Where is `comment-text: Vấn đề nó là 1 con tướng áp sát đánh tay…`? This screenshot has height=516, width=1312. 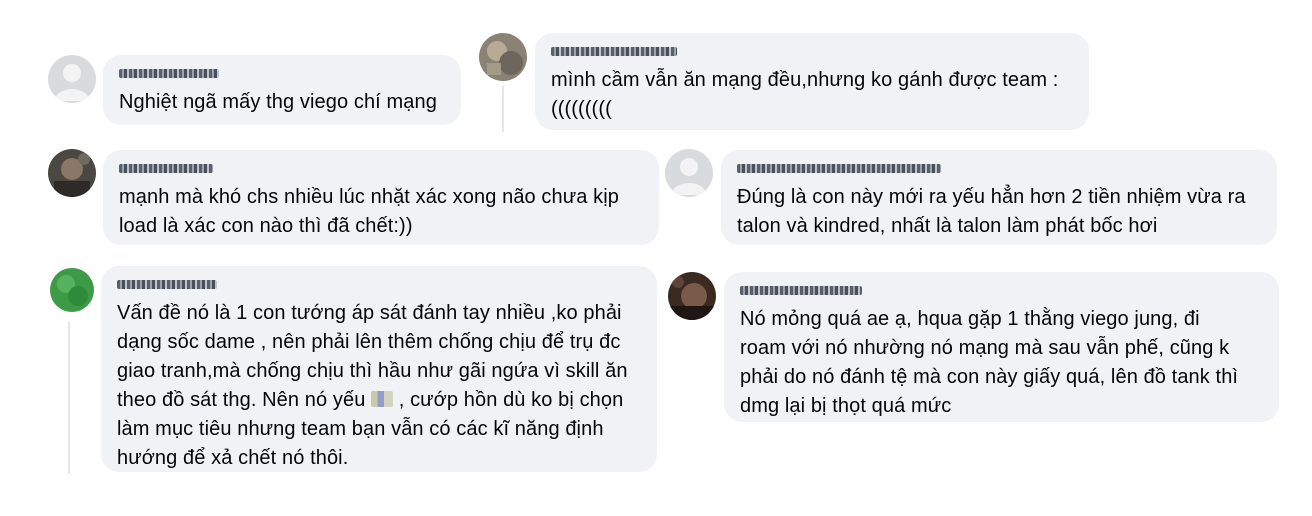
comment-text: Vấn đề nó là 1 con tướng áp sát đánh tay… is located at coordinates (372, 385).